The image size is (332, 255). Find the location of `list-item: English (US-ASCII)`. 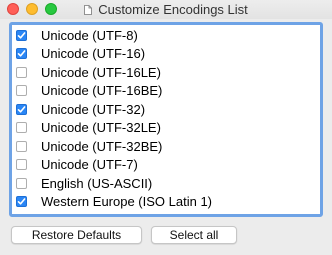

list-item: English (US-ASCII) is located at coordinates (166, 183).